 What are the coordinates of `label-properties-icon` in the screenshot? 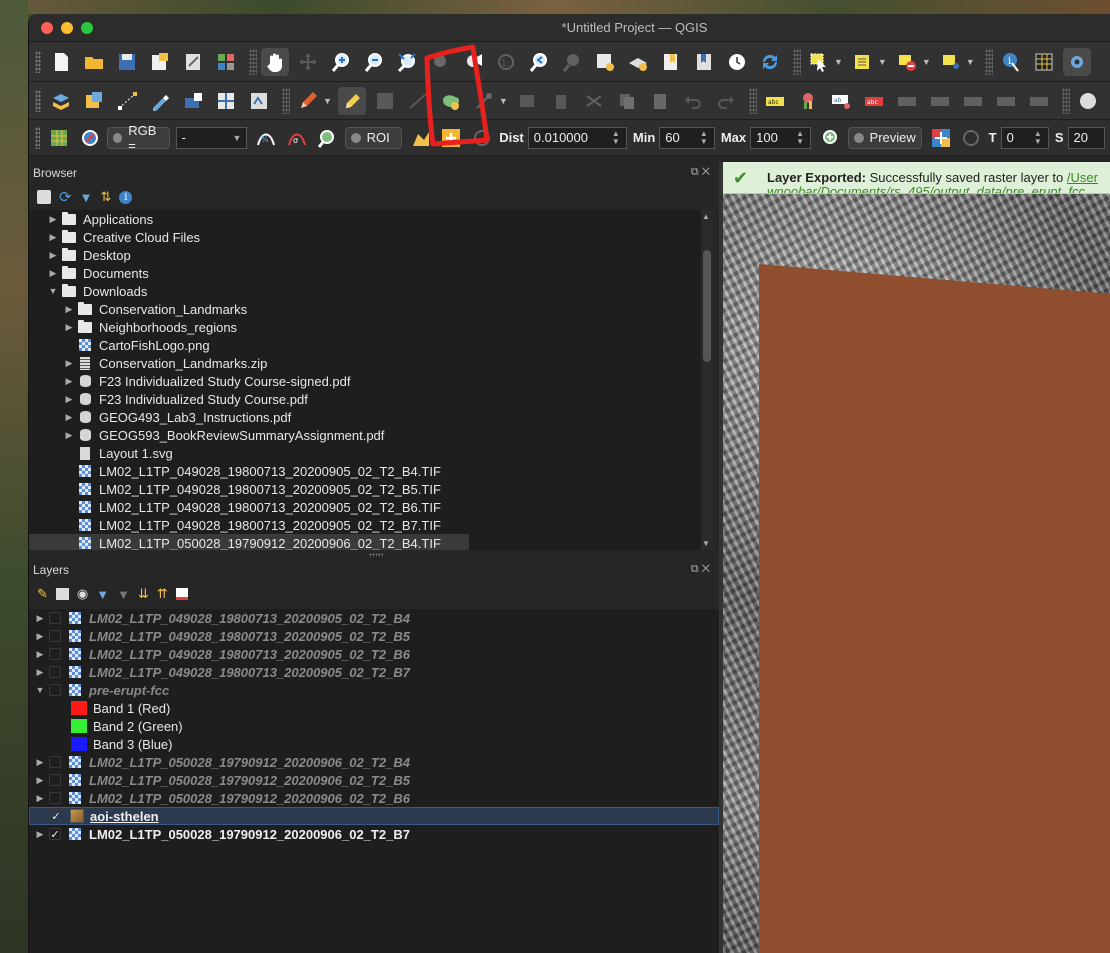 It's located at (1039, 101).